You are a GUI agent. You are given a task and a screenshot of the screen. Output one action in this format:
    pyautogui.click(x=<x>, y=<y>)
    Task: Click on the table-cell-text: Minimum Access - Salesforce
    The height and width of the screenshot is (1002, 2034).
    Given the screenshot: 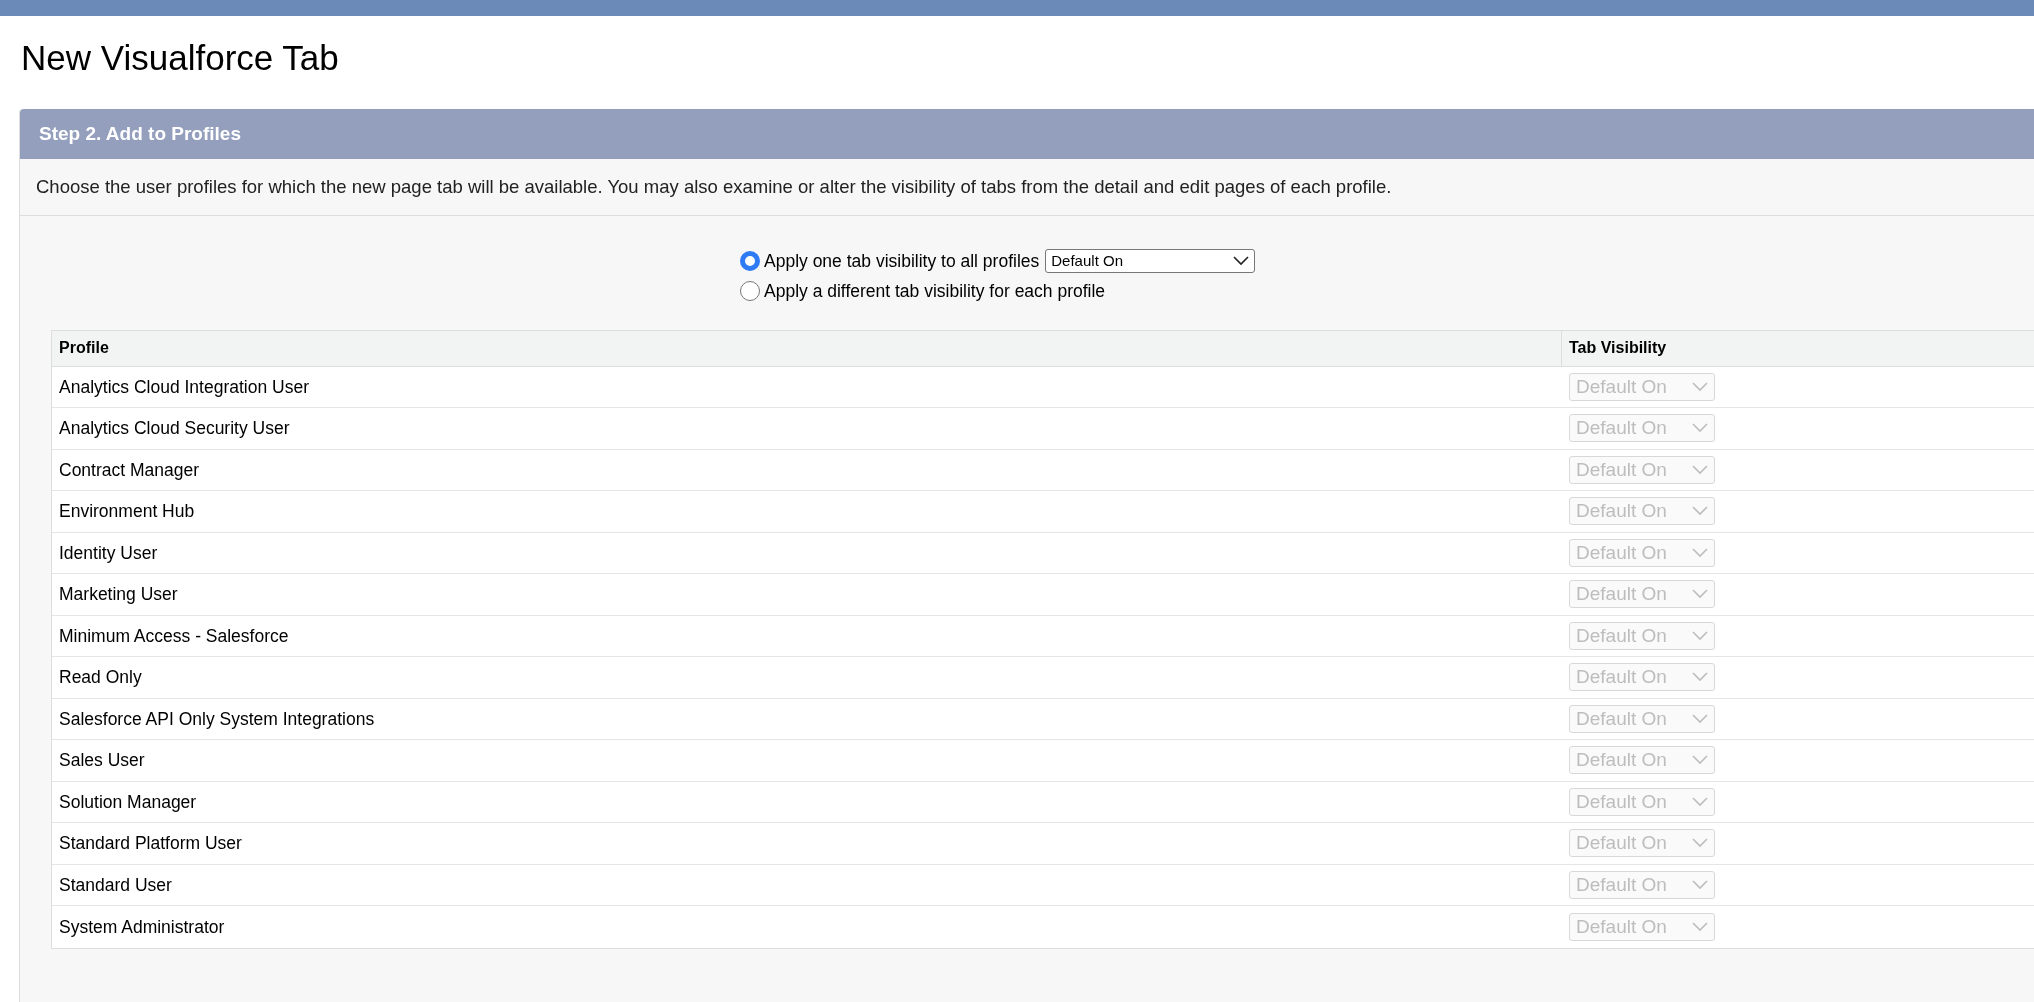 What is the action you would take?
    pyautogui.click(x=174, y=636)
    